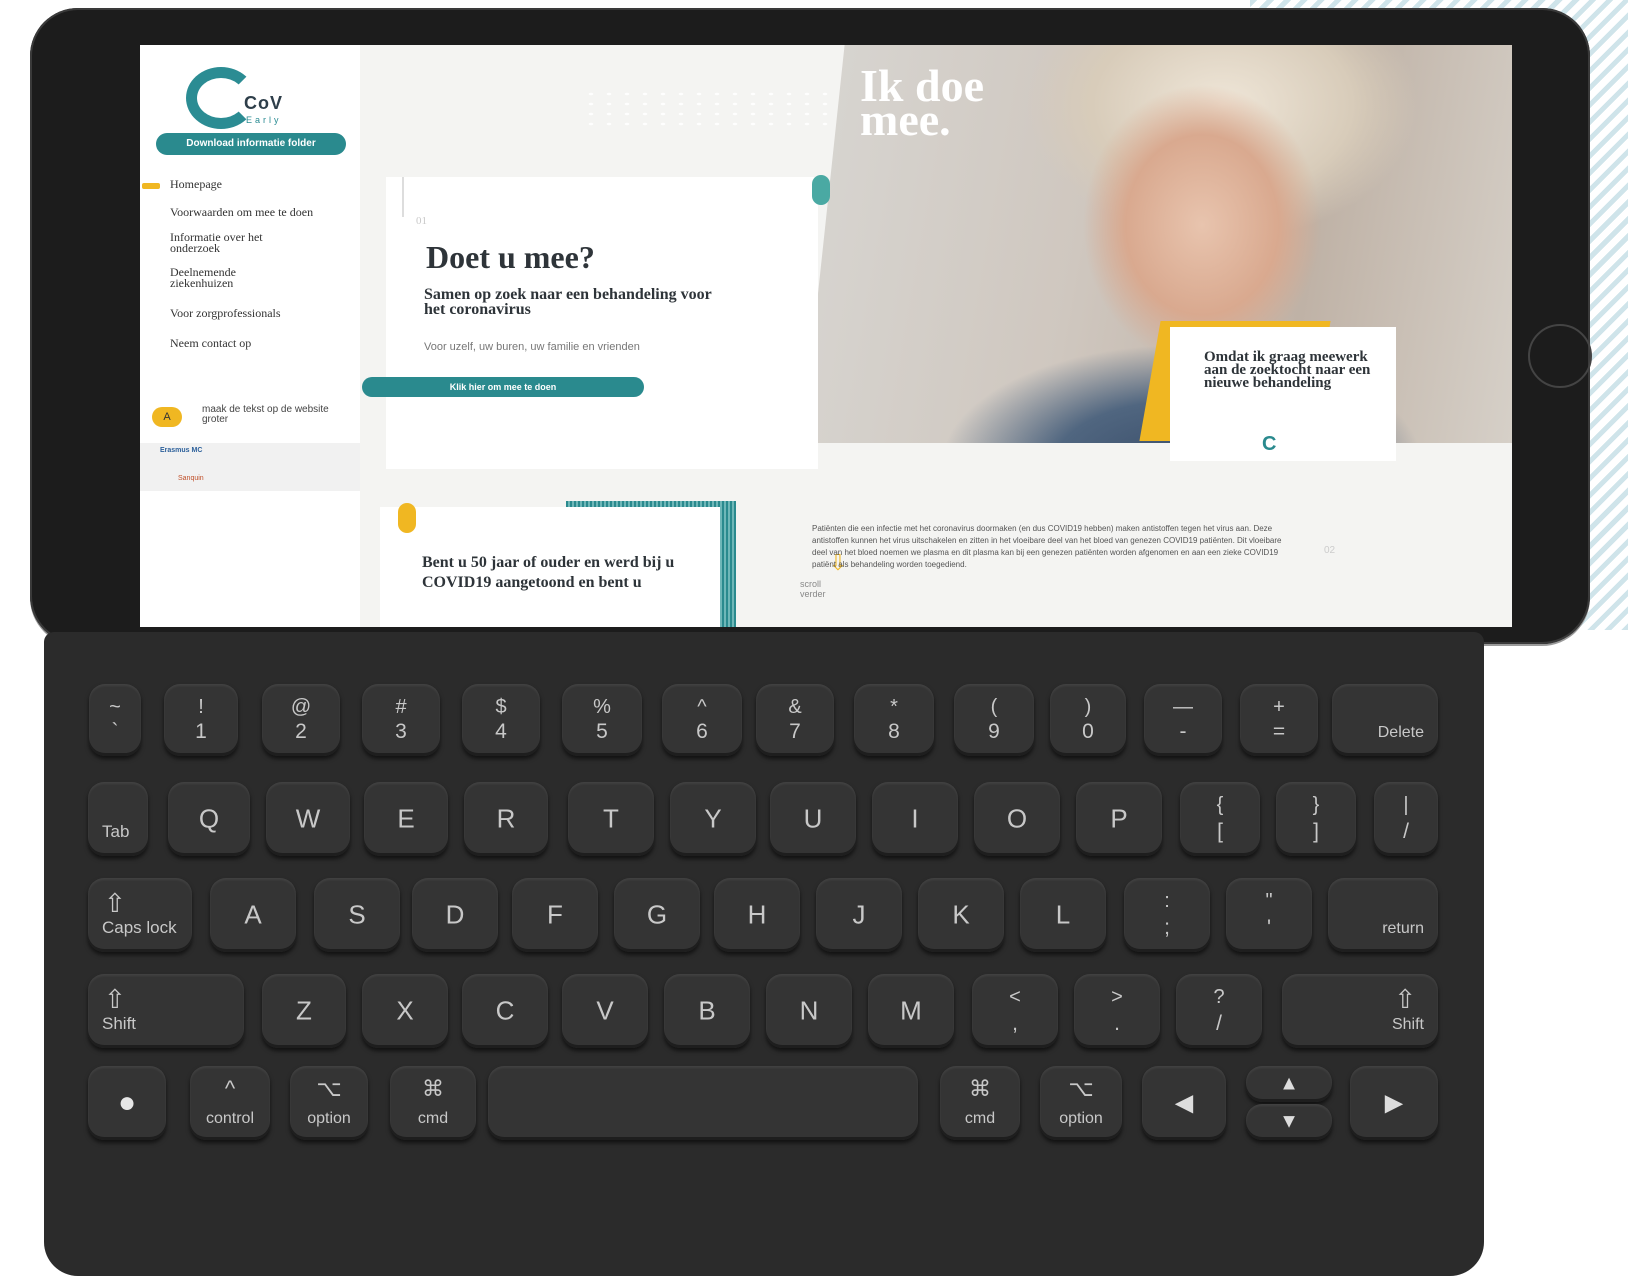 This screenshot has width=1628, height=1276. I want to click on text-size-toggle: A maak de tekst op de website groter, so click(252, 420).